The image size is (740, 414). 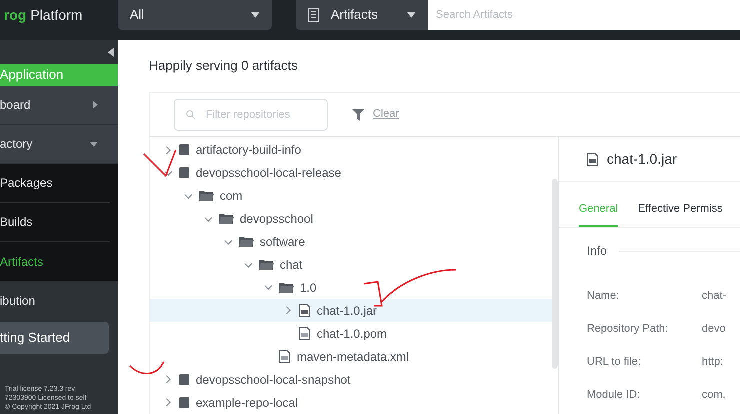 I want to click on sidebar-item: board, so click(x=59, y=105).